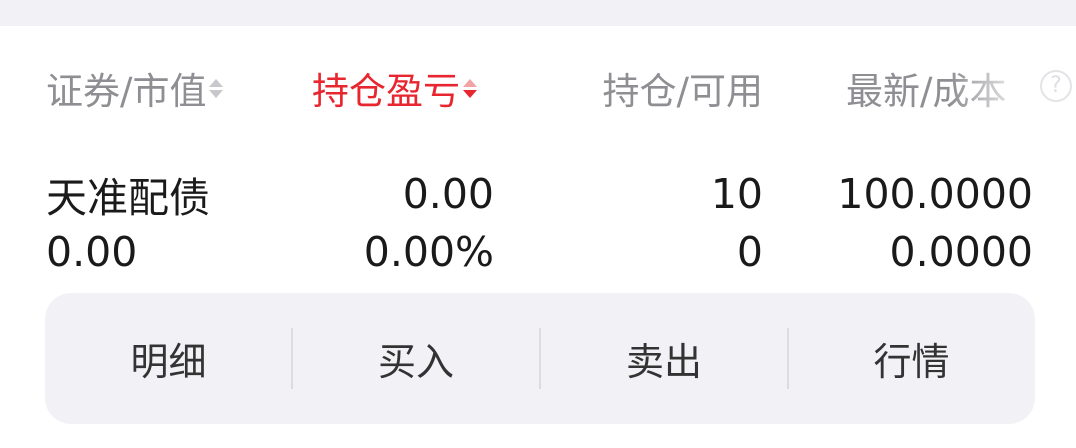  I want to click on header-security-market-value: 证券/市值, so click(135, 88).